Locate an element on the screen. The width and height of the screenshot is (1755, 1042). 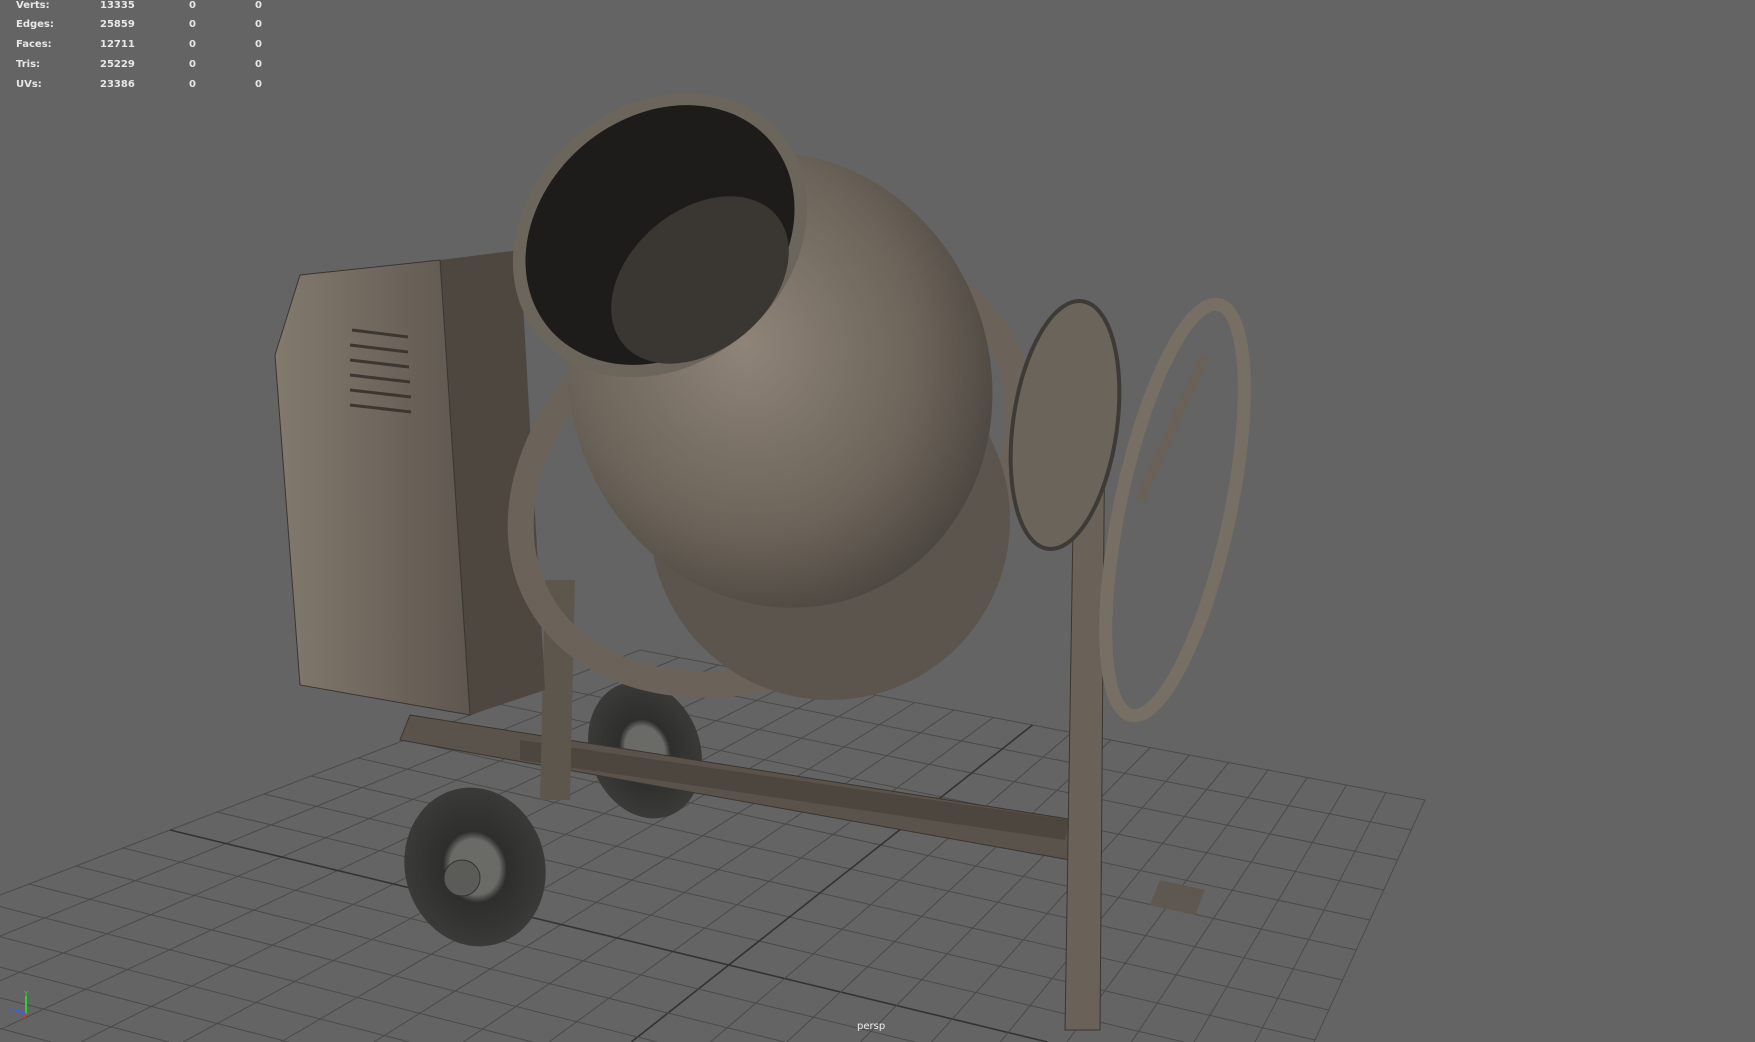
axis-gizmo-icon: Y Z is located at coordinates (19, 1004).